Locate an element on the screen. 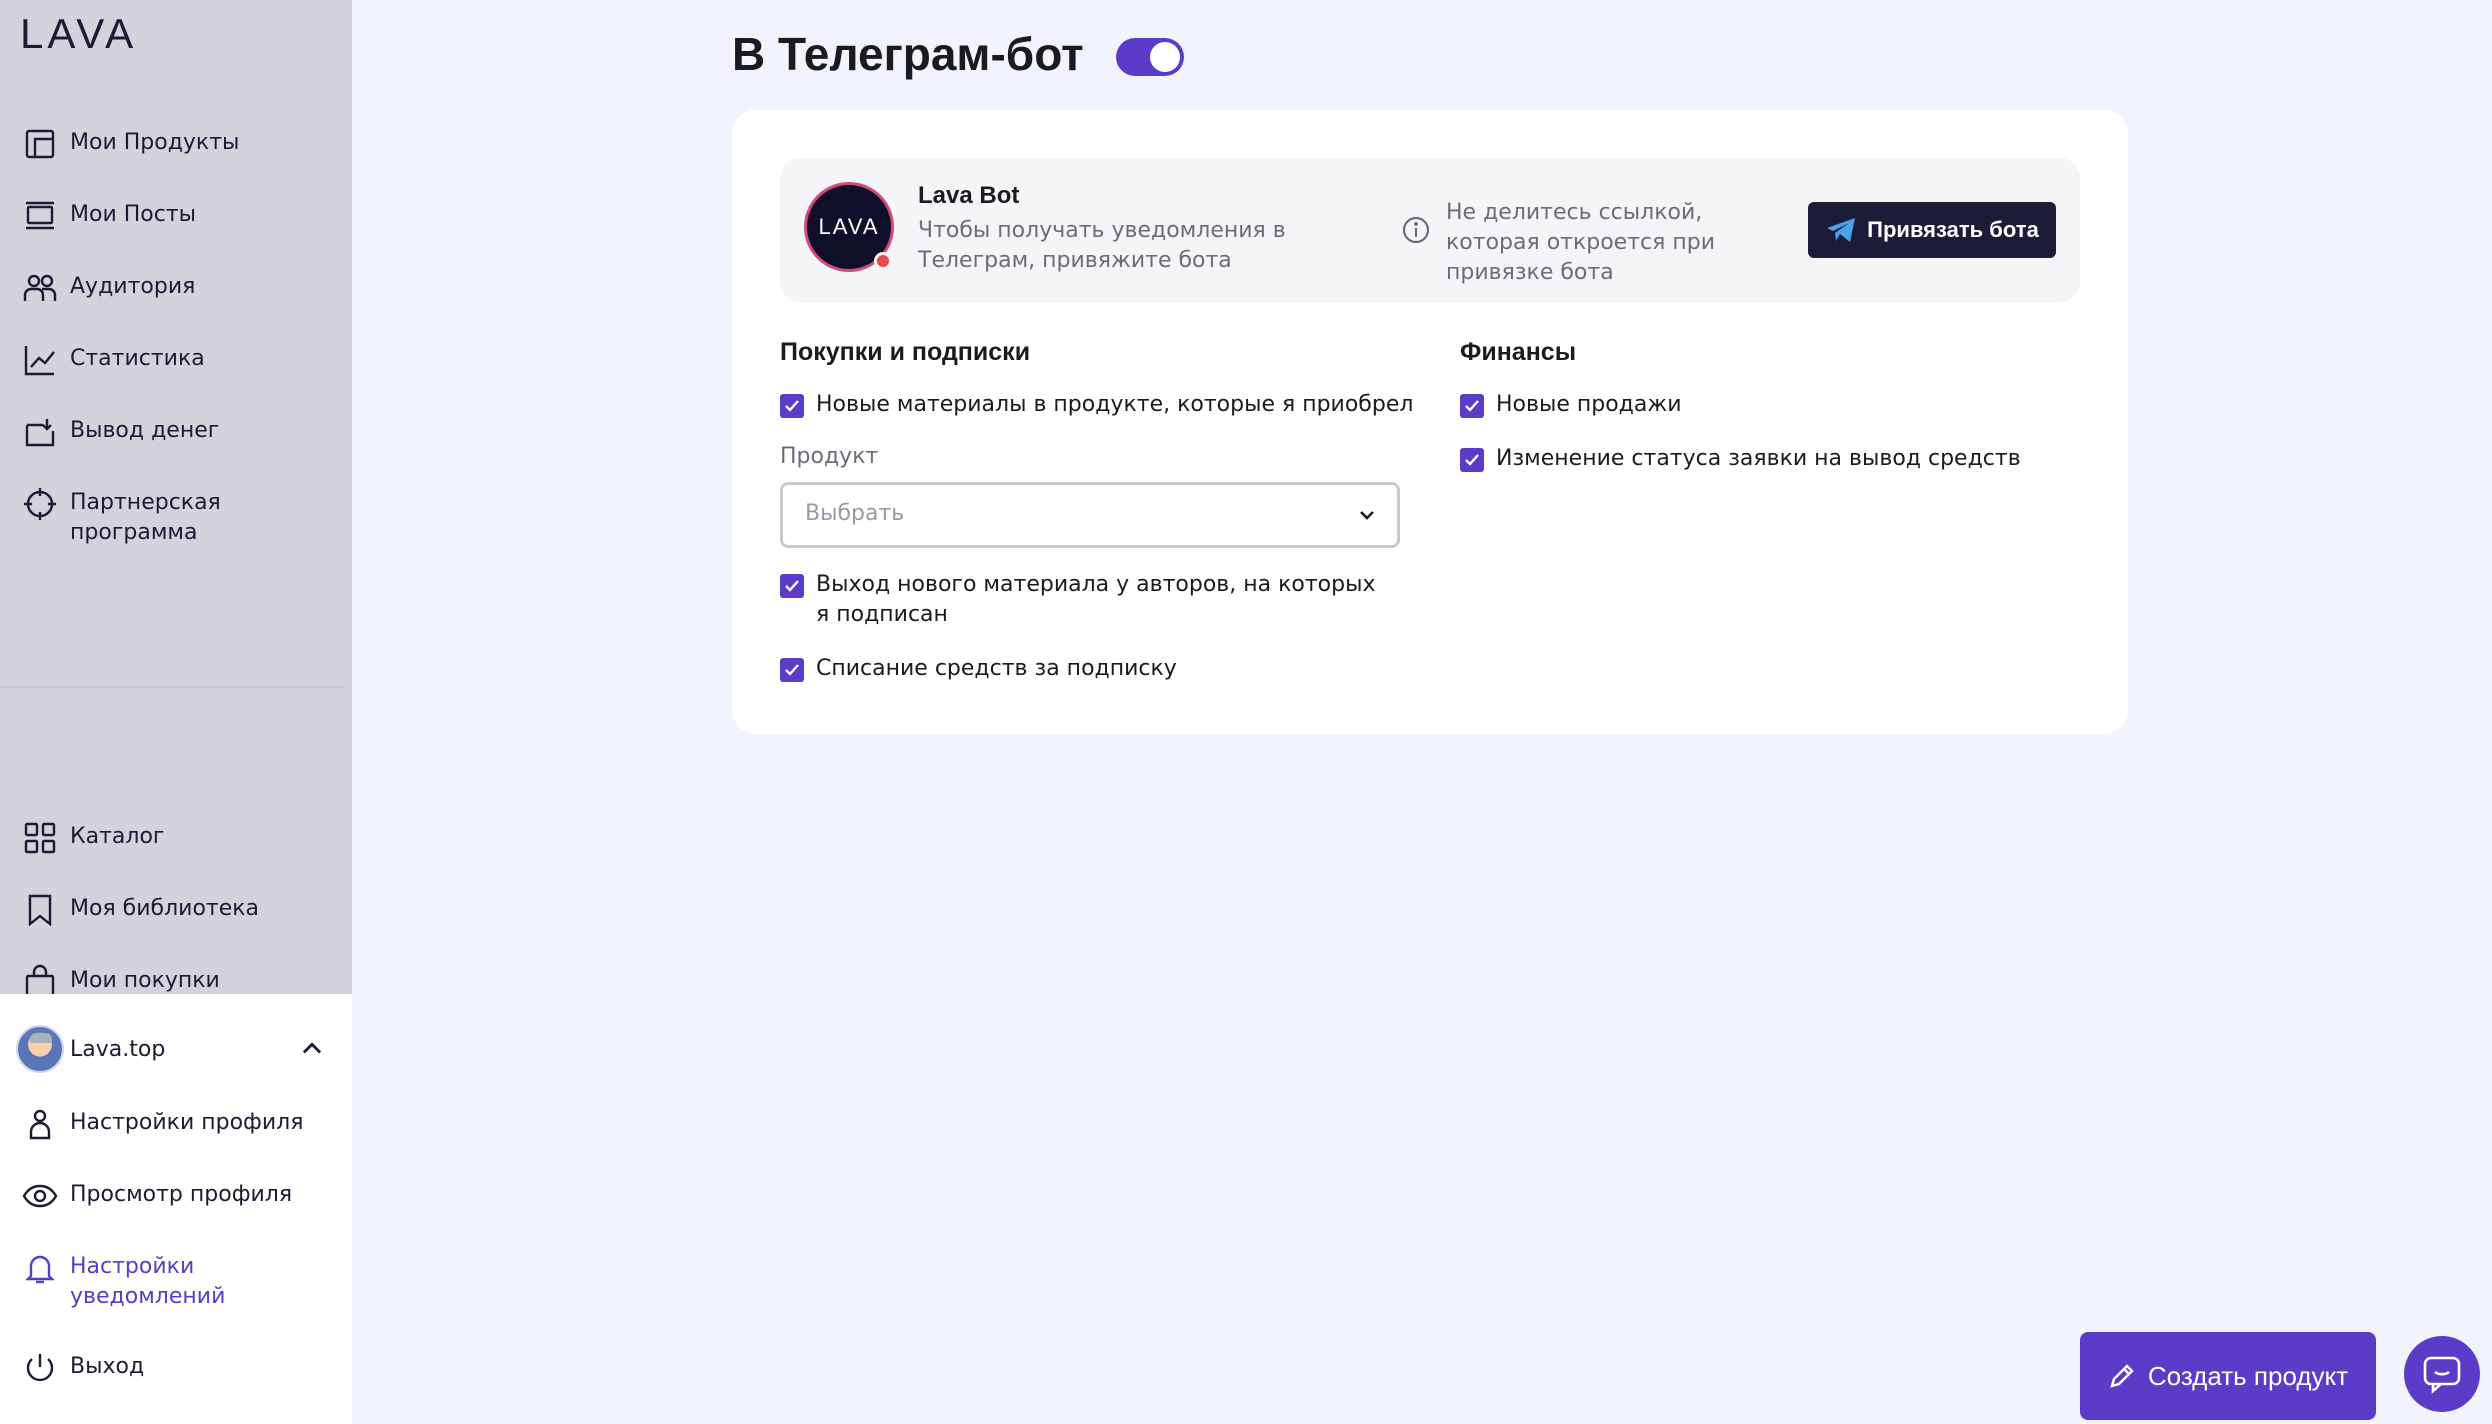  page-title: В Телеграм-бот is located at coordinates (908, 54).